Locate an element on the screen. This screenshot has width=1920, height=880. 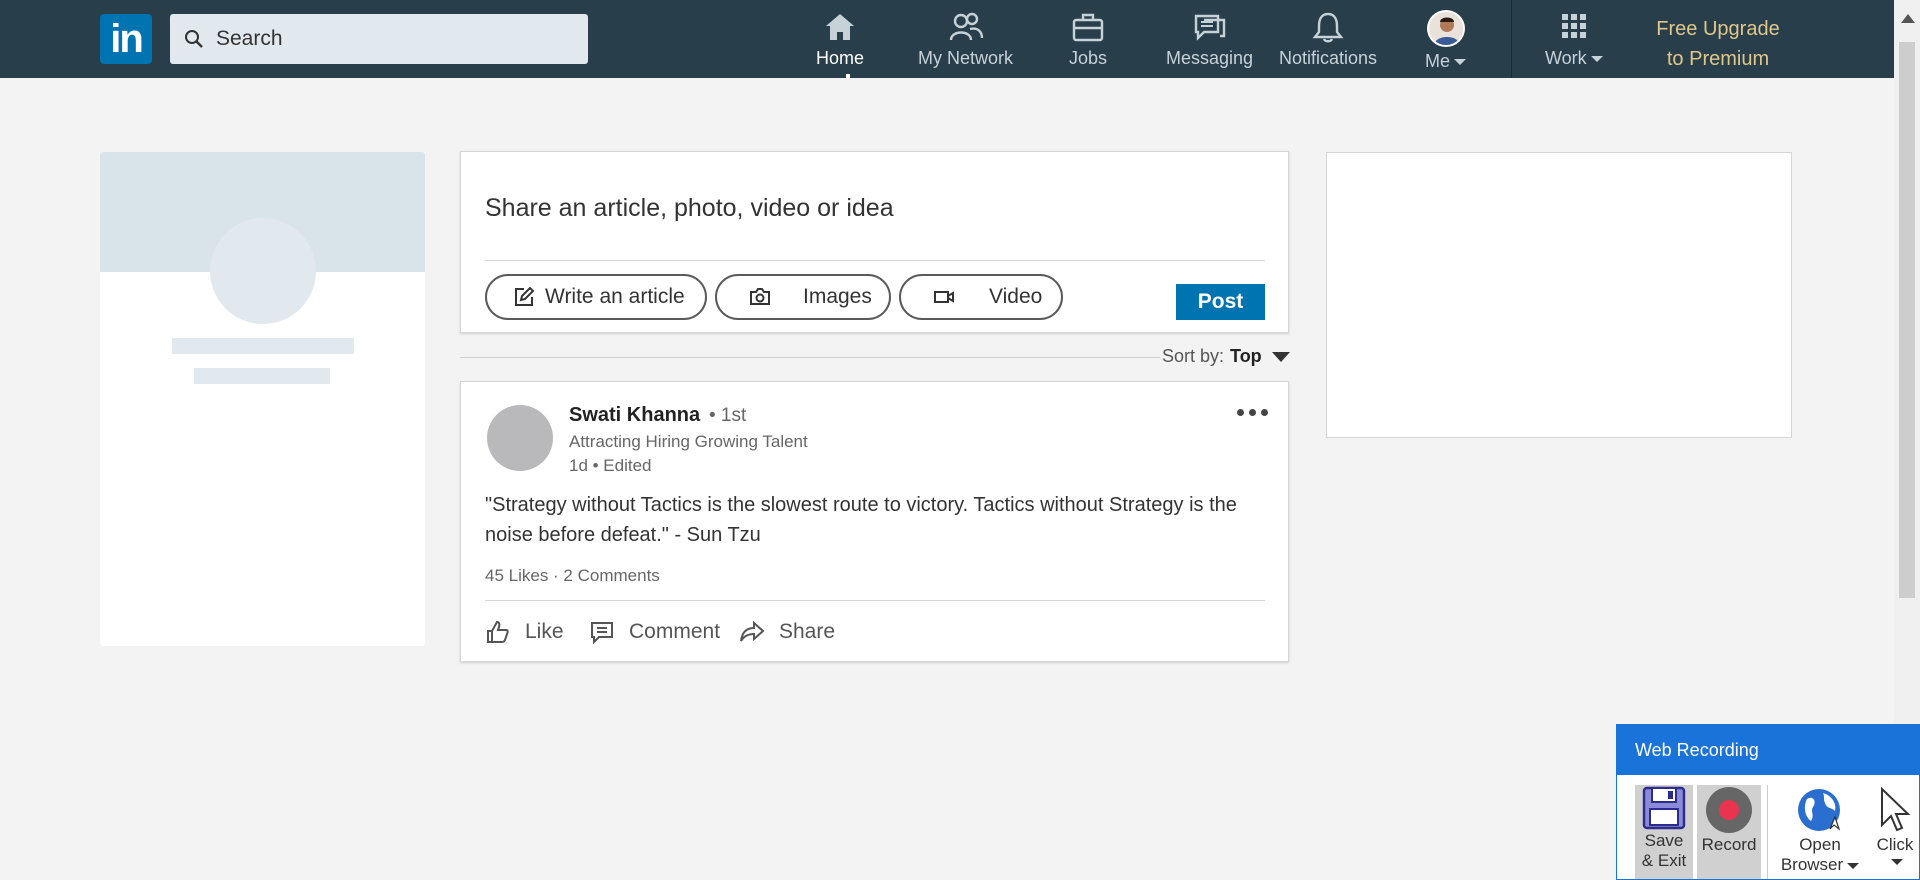
bell-icon is located at coordinates (1328, 27).